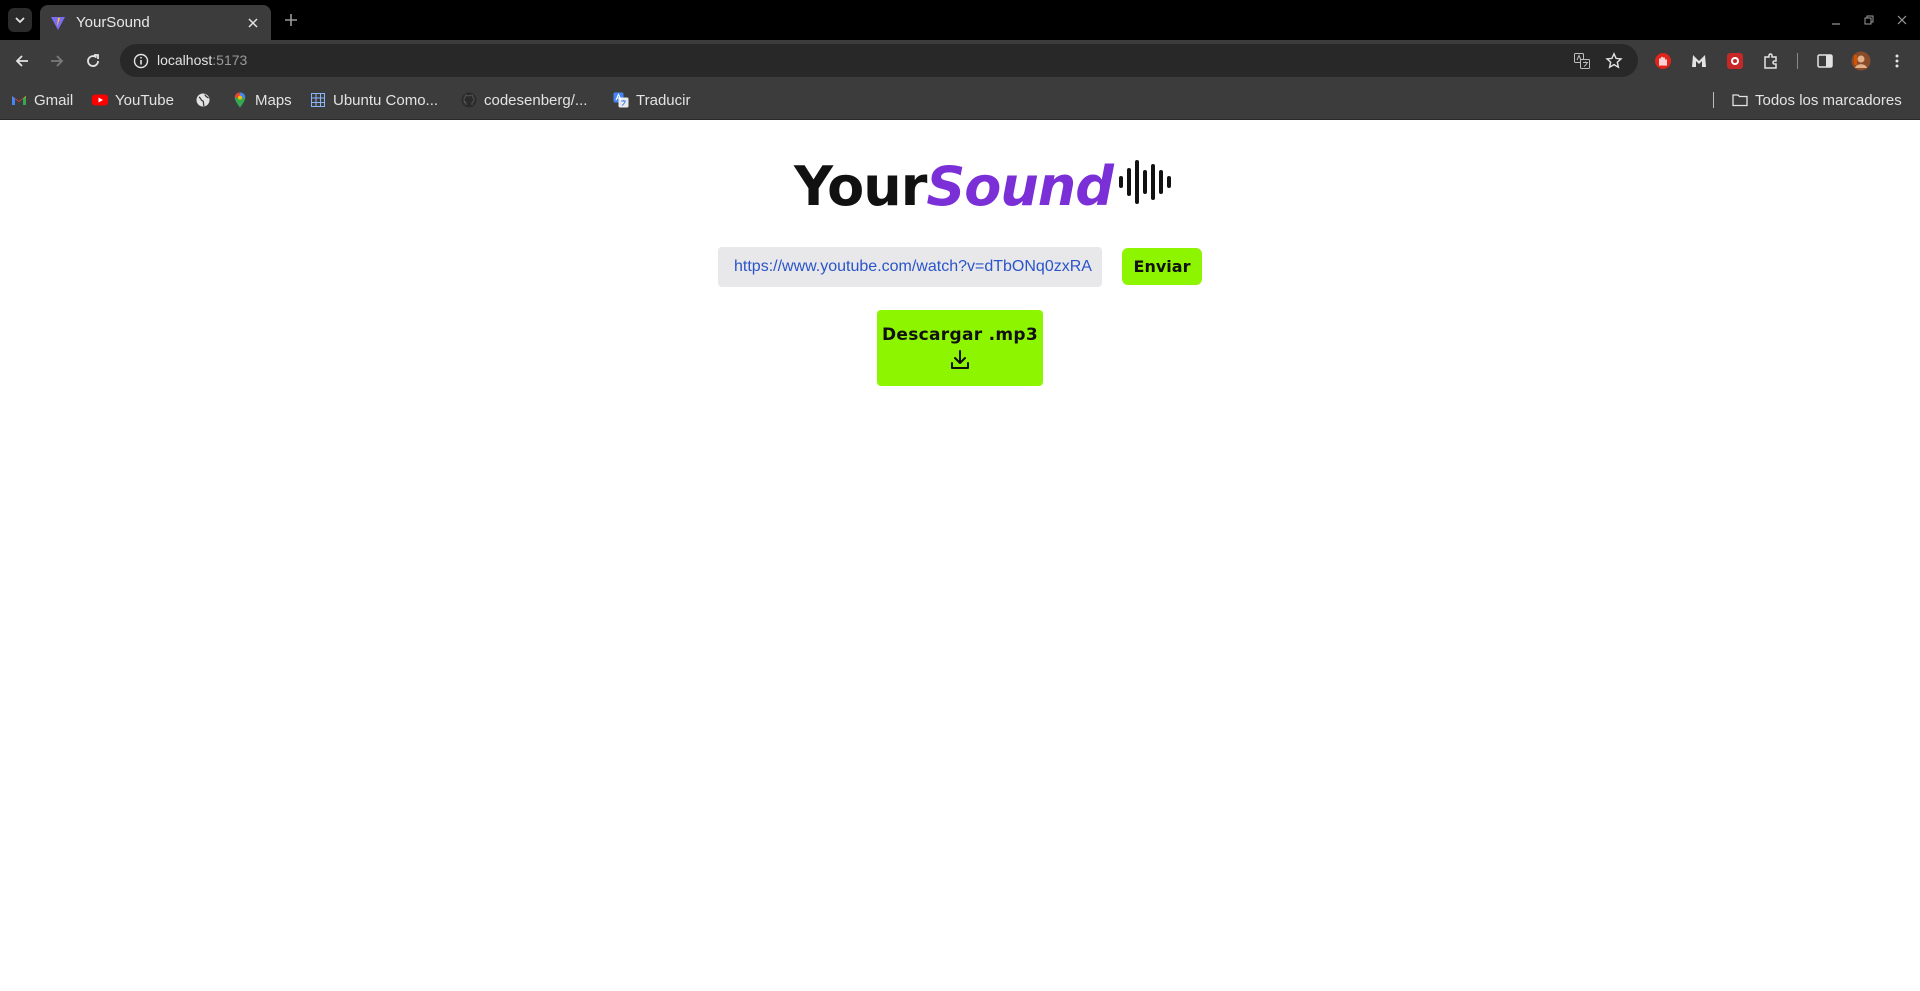 The height and width of the screenshot is (991, 1920). I want to click on hand-stop-icon, so click(1663, 61).